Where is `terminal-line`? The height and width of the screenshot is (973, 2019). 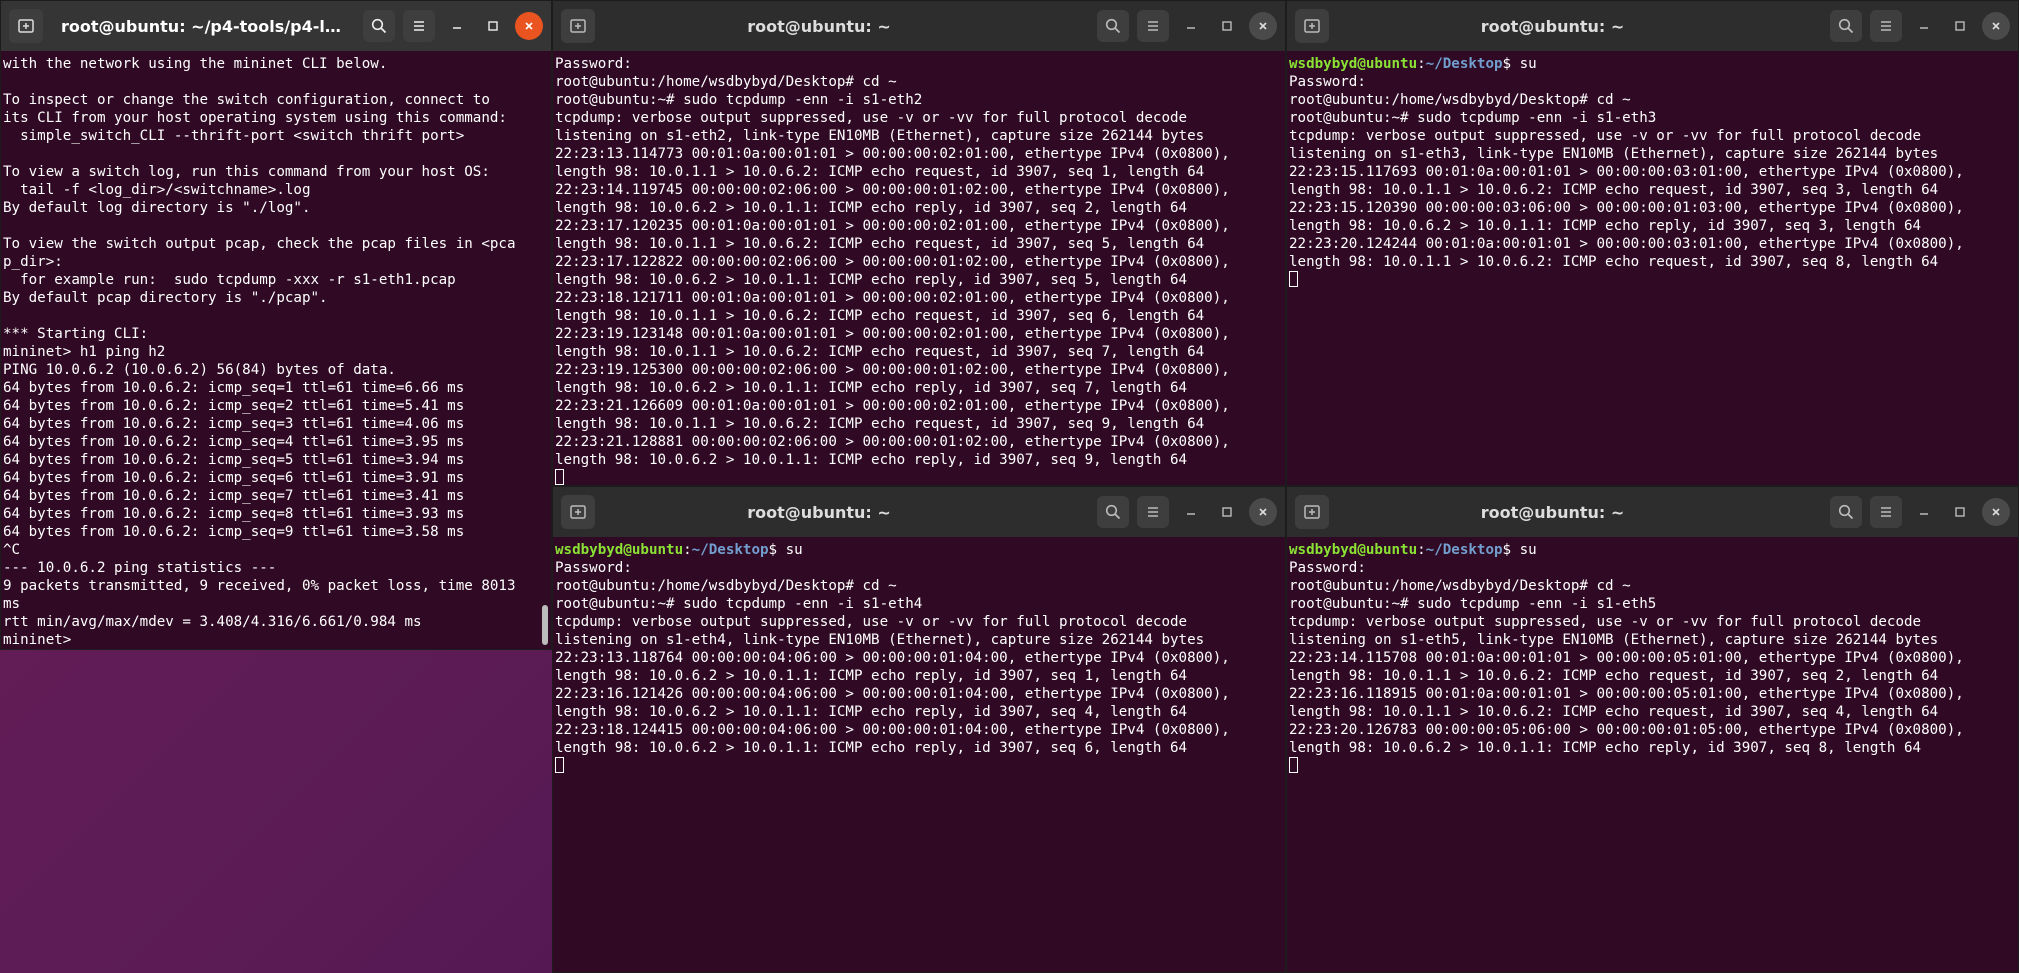
terminal-line is located at coordinates (1653, 766).